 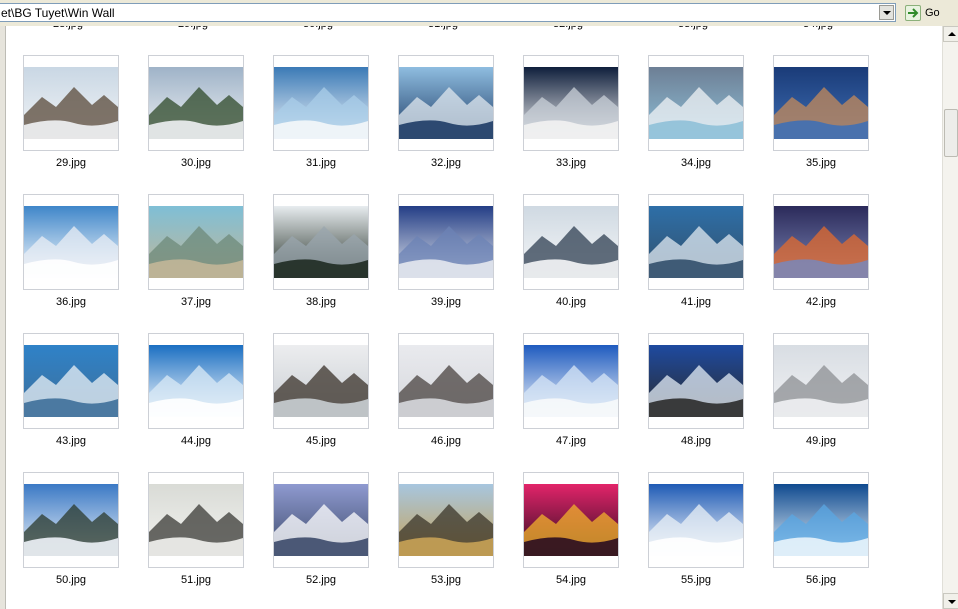 I want to click on file-name: 52.jpg, so click(x=321, y=580).